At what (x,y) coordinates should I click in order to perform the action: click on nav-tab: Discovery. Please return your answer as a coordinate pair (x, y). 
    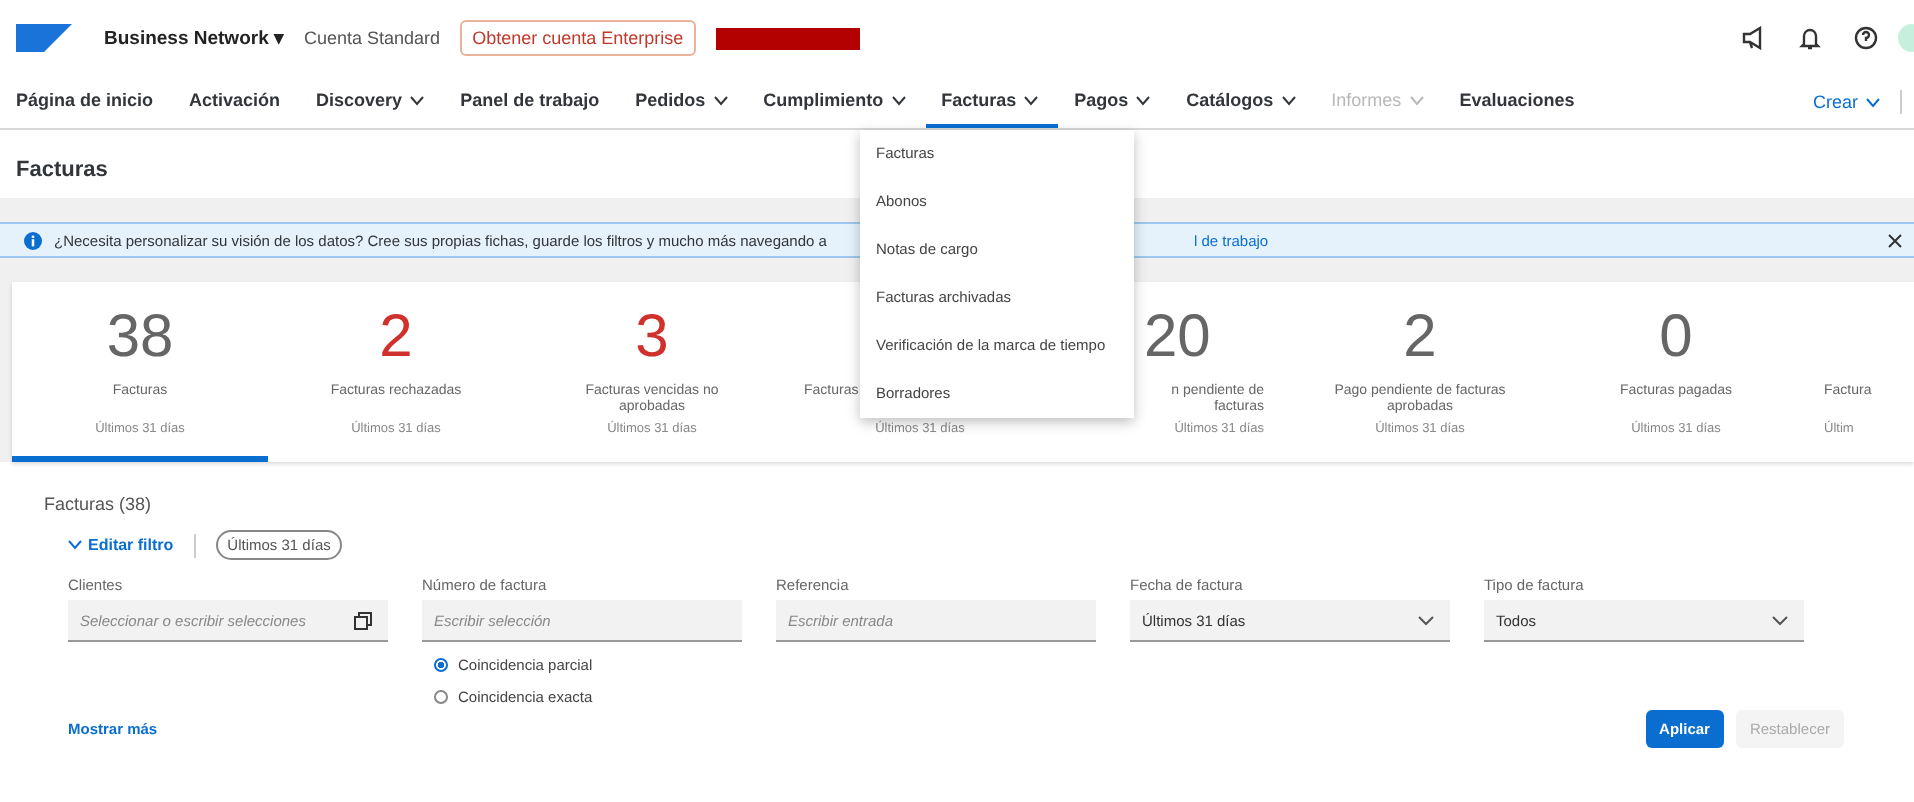
    Looking at the image, I should click on (372, 102).